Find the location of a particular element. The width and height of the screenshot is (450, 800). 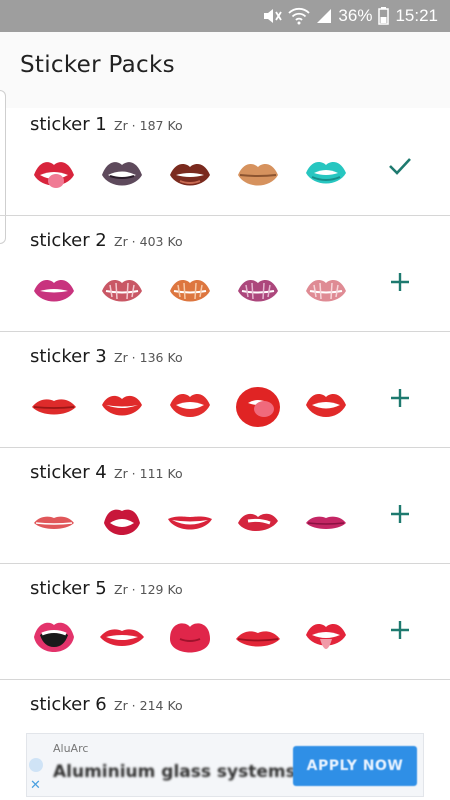

clock: 15:21 is located at coordinates (416, 15).